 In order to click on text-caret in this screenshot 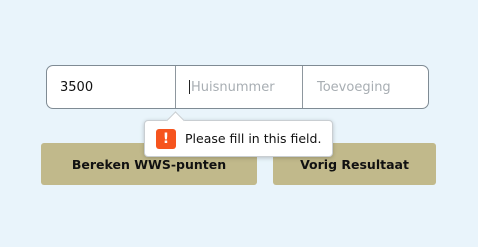, I will do `click(189, 87)`.